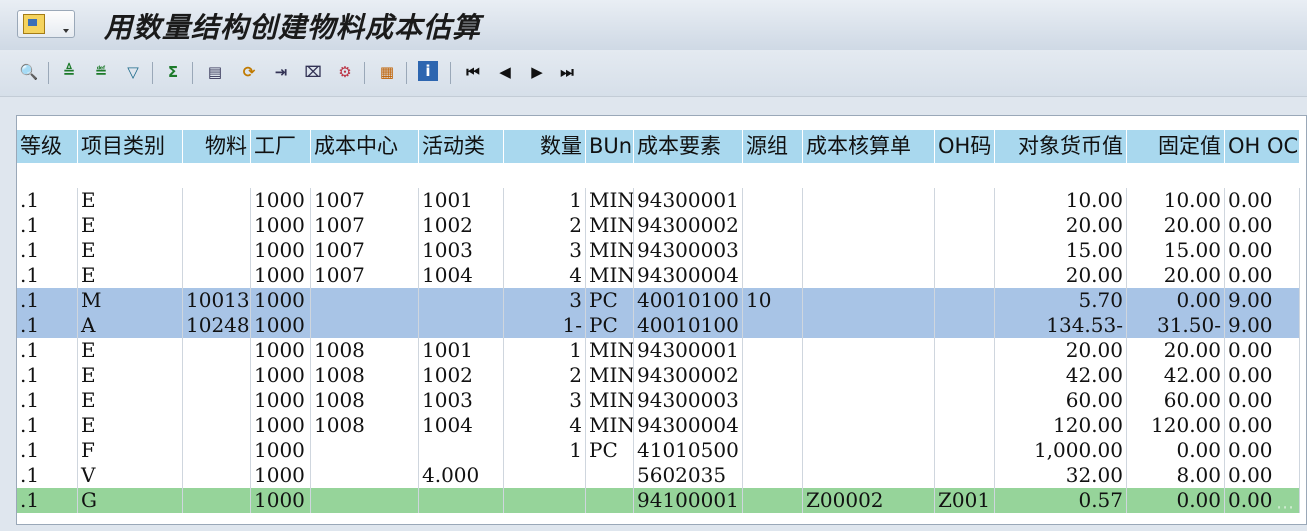 This screenshot has width=1307, height=531. What do you see at coordinates (1176, 146) in the screenshot?
I see `column-header-col-fixed-value: 固定值` at bounding box center [1176, 146].